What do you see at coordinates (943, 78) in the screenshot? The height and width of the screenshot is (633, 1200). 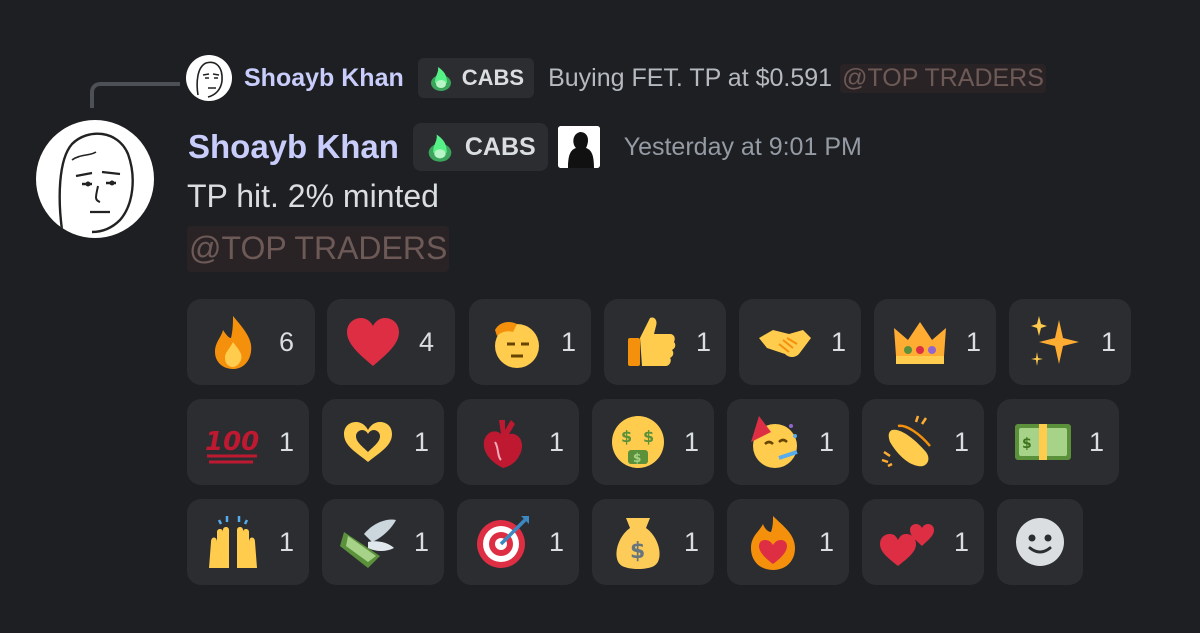 I see `reply-role-mention: @TOP TRADERS` at bounding box center [943, 78].